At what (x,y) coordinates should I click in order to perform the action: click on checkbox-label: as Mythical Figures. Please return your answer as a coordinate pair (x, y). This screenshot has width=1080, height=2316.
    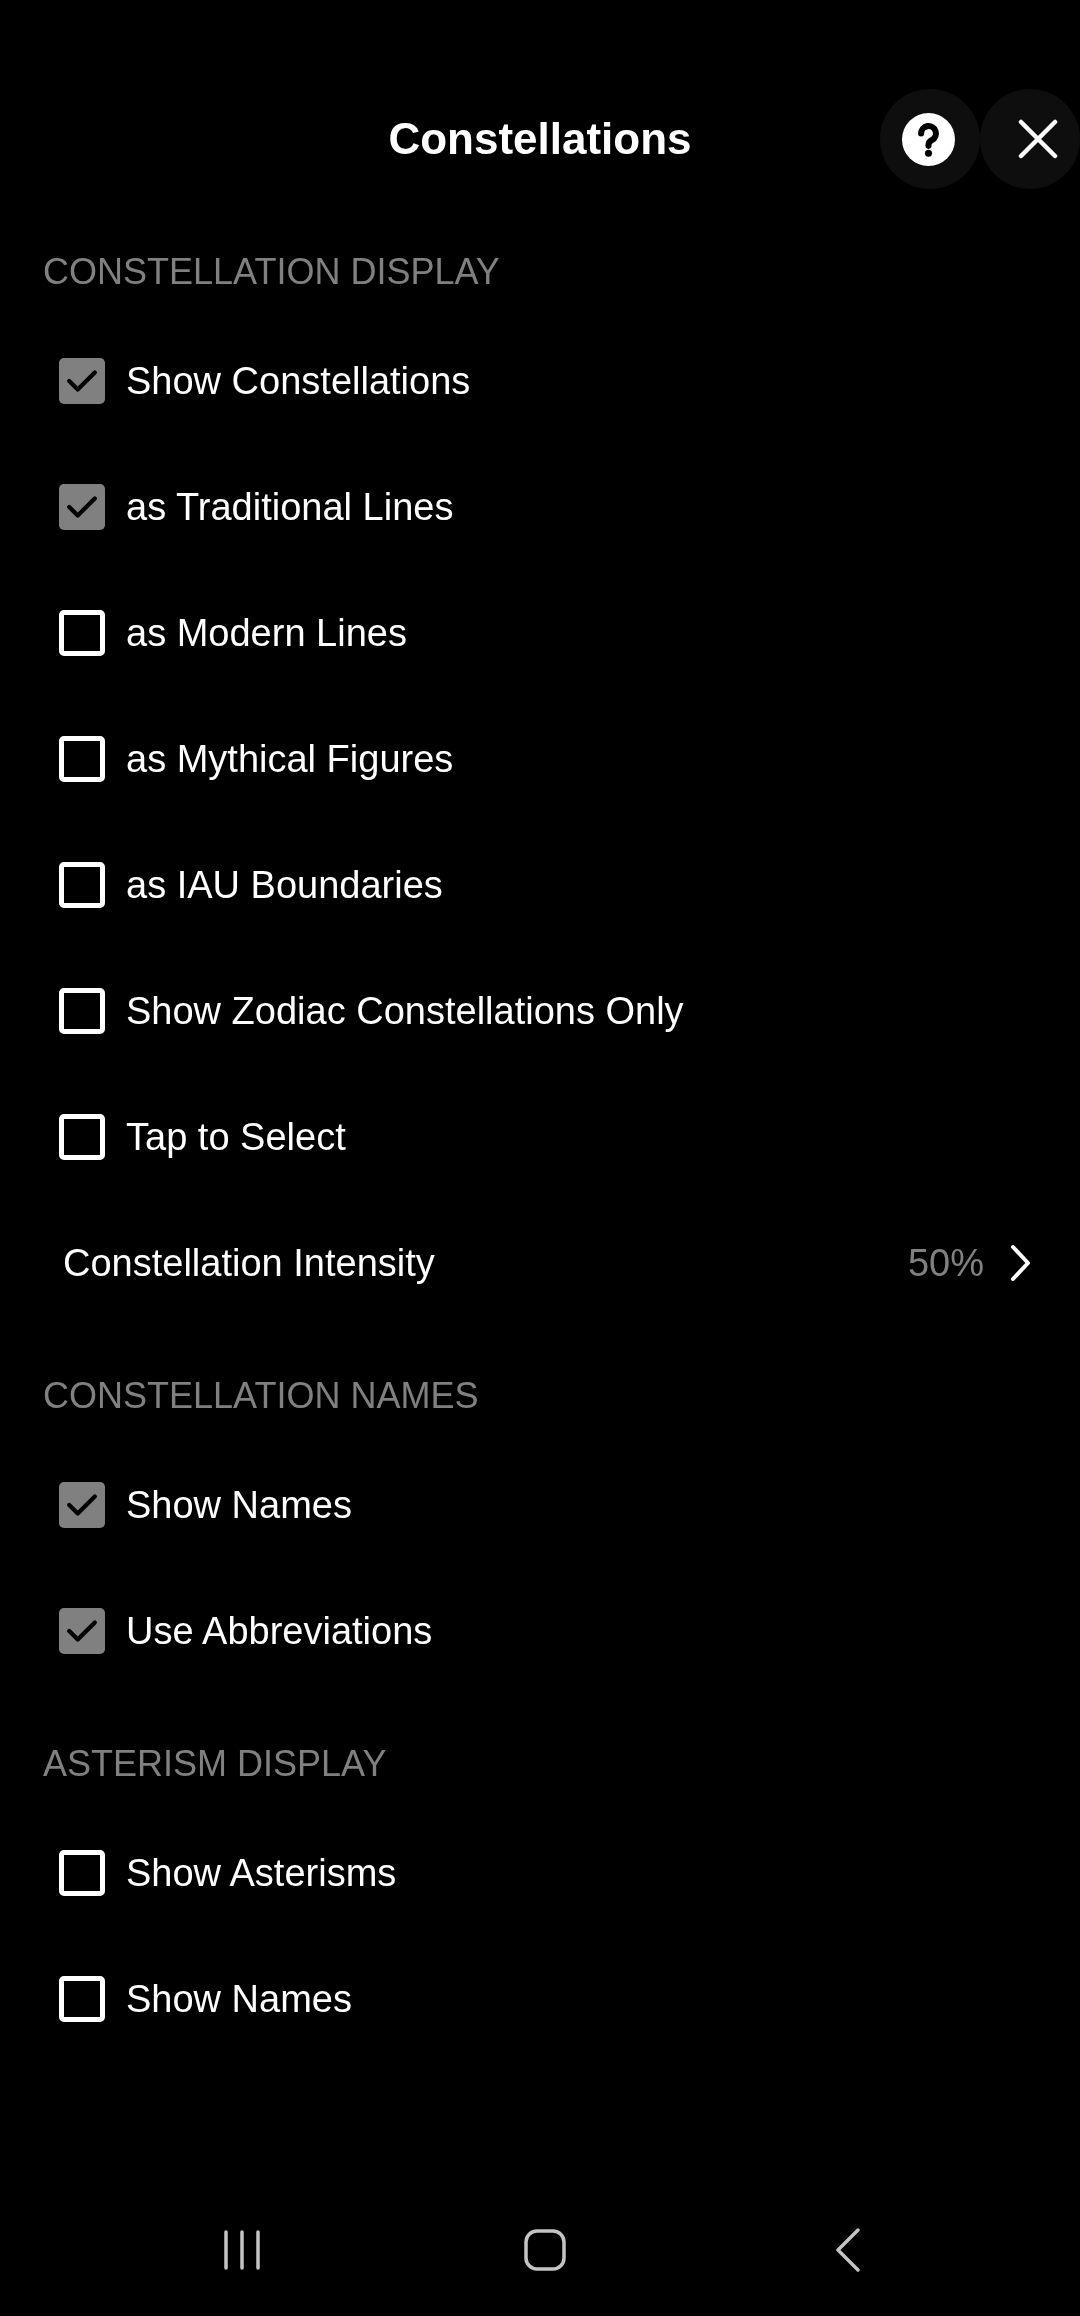
    Looking at the image, I should click on (290, 759).